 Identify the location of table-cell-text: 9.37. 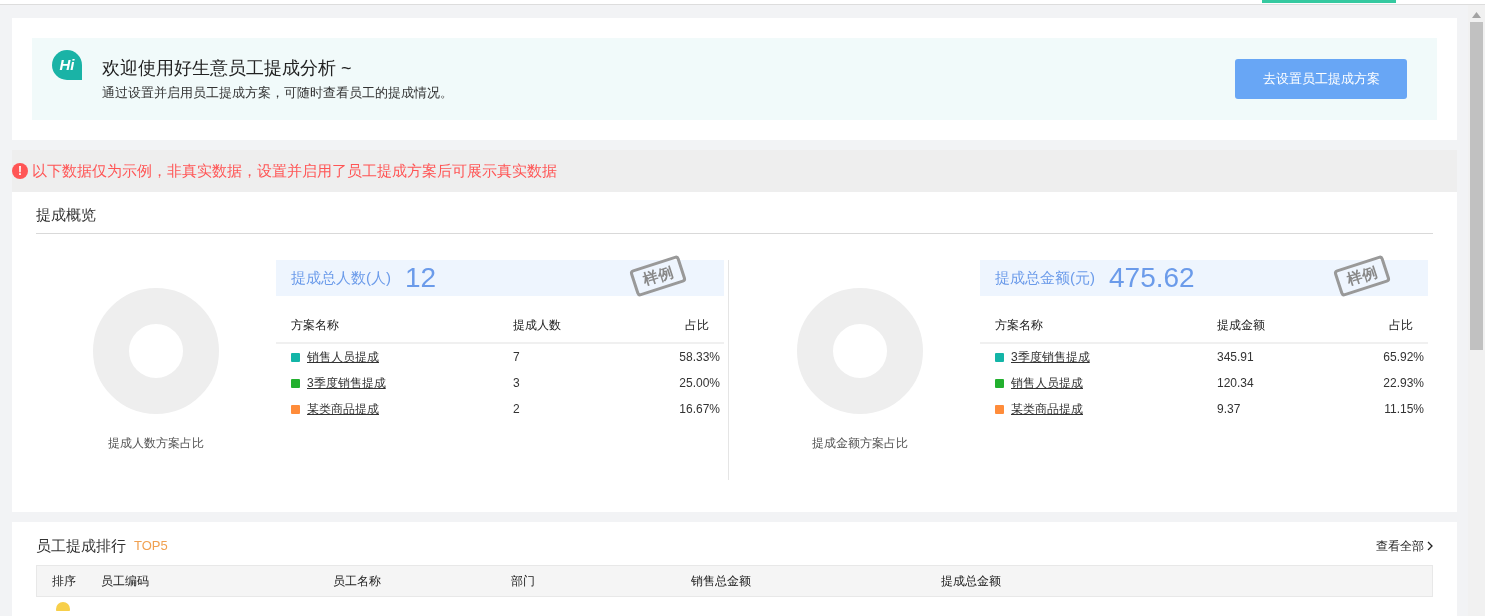
(1229, 409).